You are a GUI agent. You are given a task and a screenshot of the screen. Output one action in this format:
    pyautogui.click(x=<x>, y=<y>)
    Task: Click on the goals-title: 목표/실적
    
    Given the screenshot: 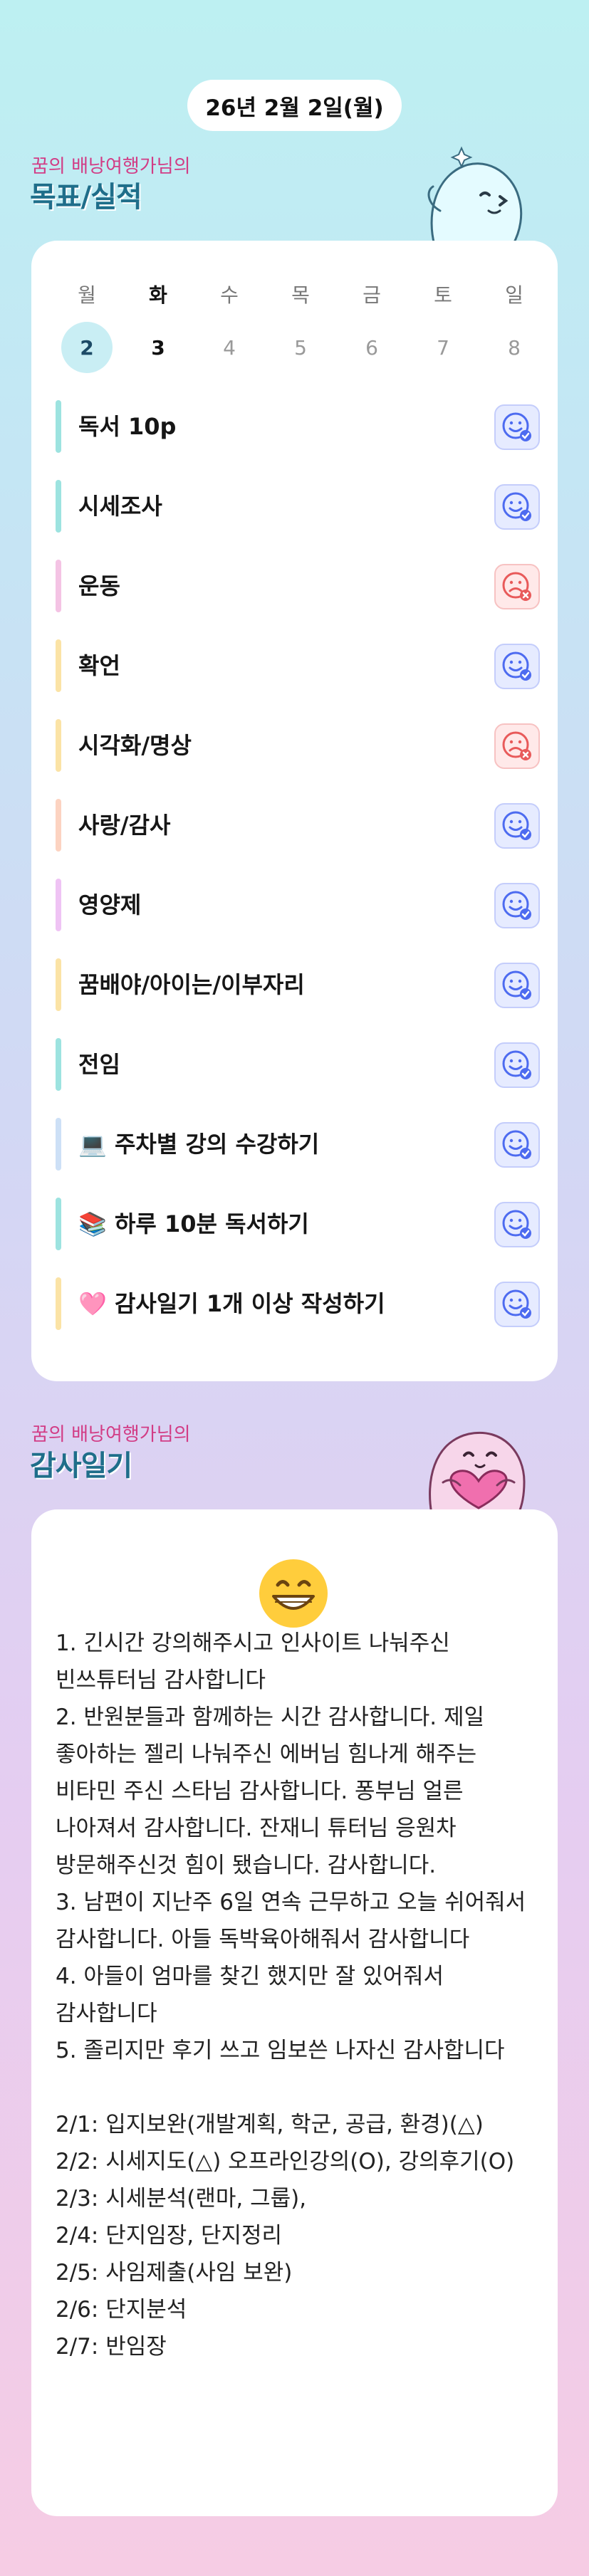 What is the action you would take?
    pyautogui.click(x=86, y=197)
    